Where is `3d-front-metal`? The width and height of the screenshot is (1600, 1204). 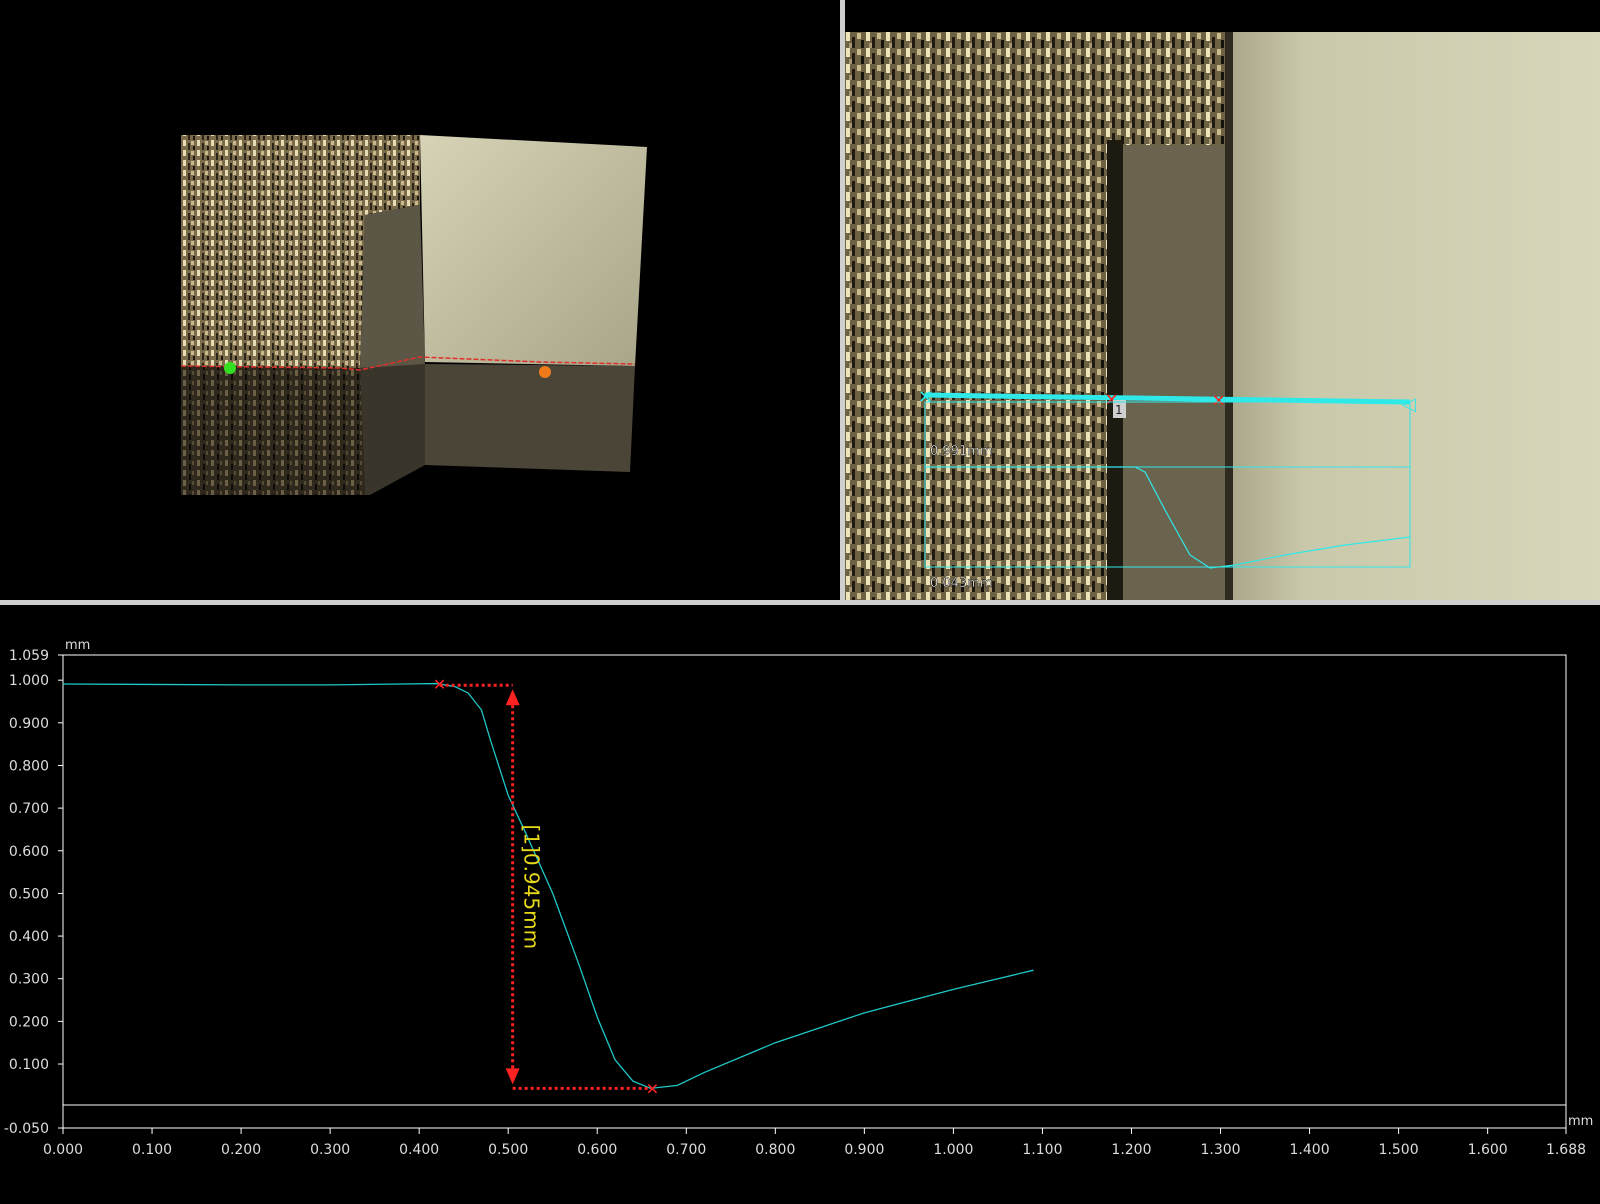
3d-front-metal is located at coordinates (273, 430).